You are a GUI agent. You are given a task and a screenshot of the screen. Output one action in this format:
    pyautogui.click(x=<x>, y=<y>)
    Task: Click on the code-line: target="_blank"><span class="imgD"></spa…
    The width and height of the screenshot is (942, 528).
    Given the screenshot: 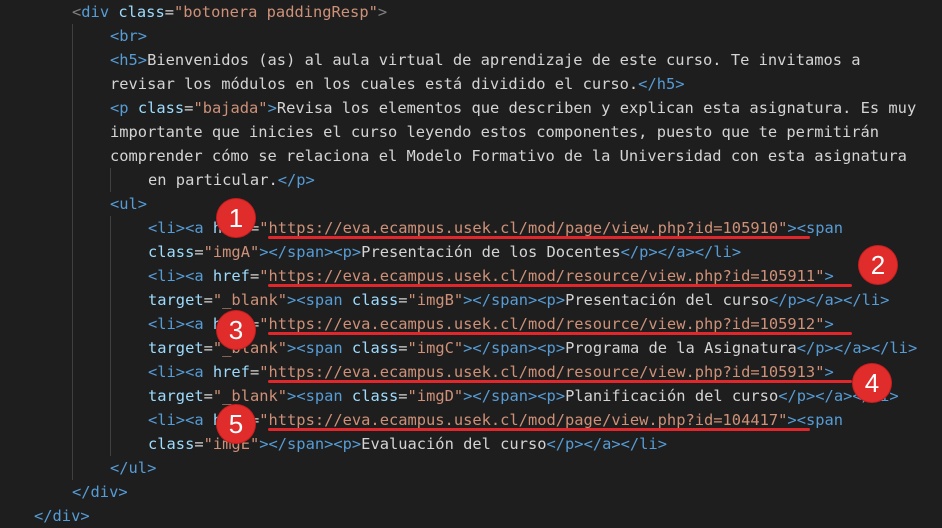 What is the action you would take?
    pyautogui.click(x=523, y=396)
    